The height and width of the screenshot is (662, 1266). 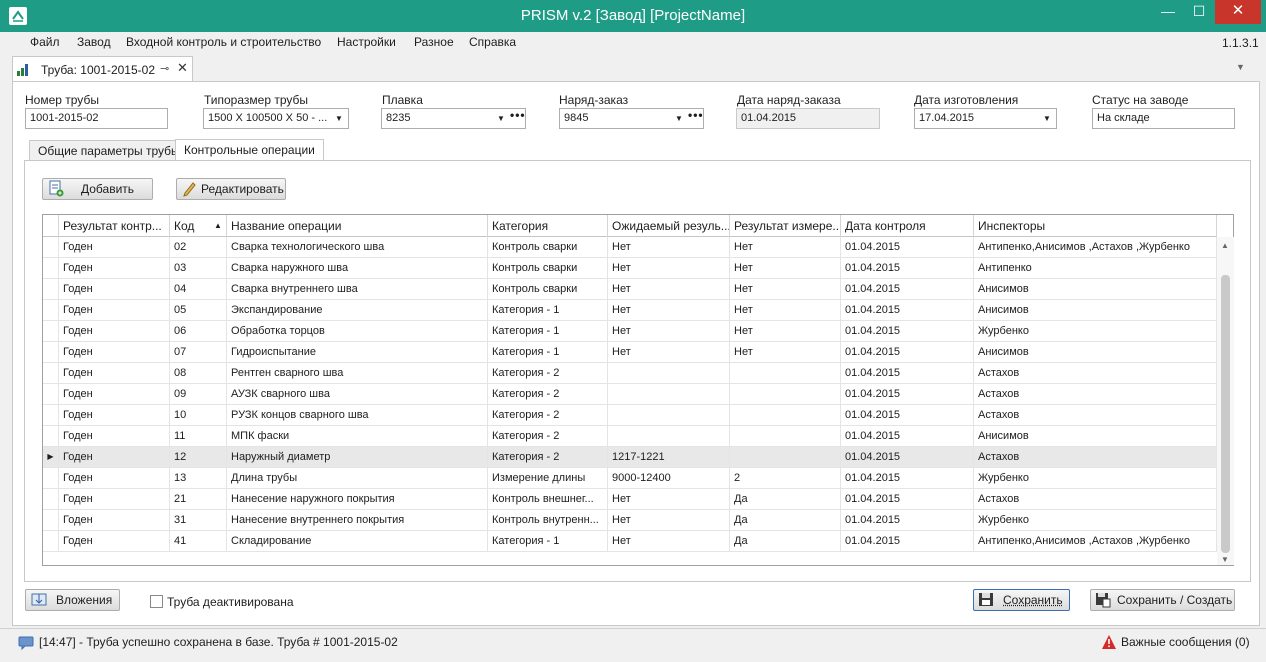 I want to click on cell-code: 11, so click(x=198, y=436).